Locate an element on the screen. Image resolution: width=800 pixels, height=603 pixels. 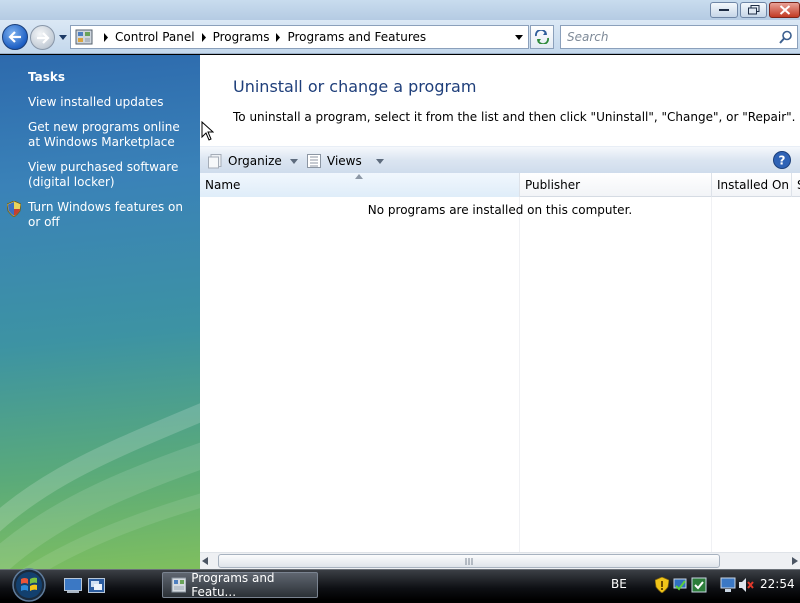
views-button: Views is located at coordinates (348, 161).